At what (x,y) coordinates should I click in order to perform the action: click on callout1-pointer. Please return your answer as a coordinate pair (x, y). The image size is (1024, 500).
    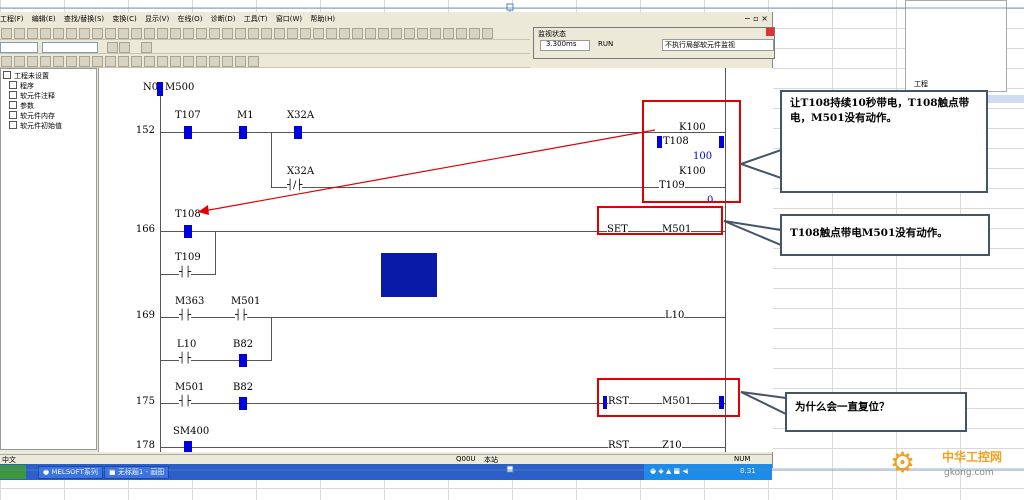
    Looking at the image, I should click on (759, 164).